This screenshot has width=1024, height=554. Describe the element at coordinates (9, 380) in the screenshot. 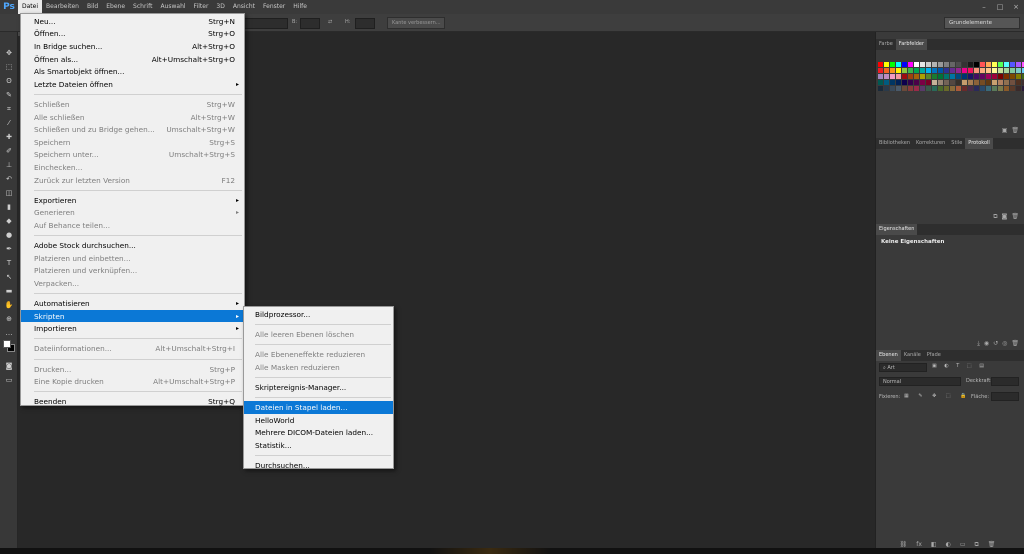

I see `screen-mode-icon: ▭` at that location.